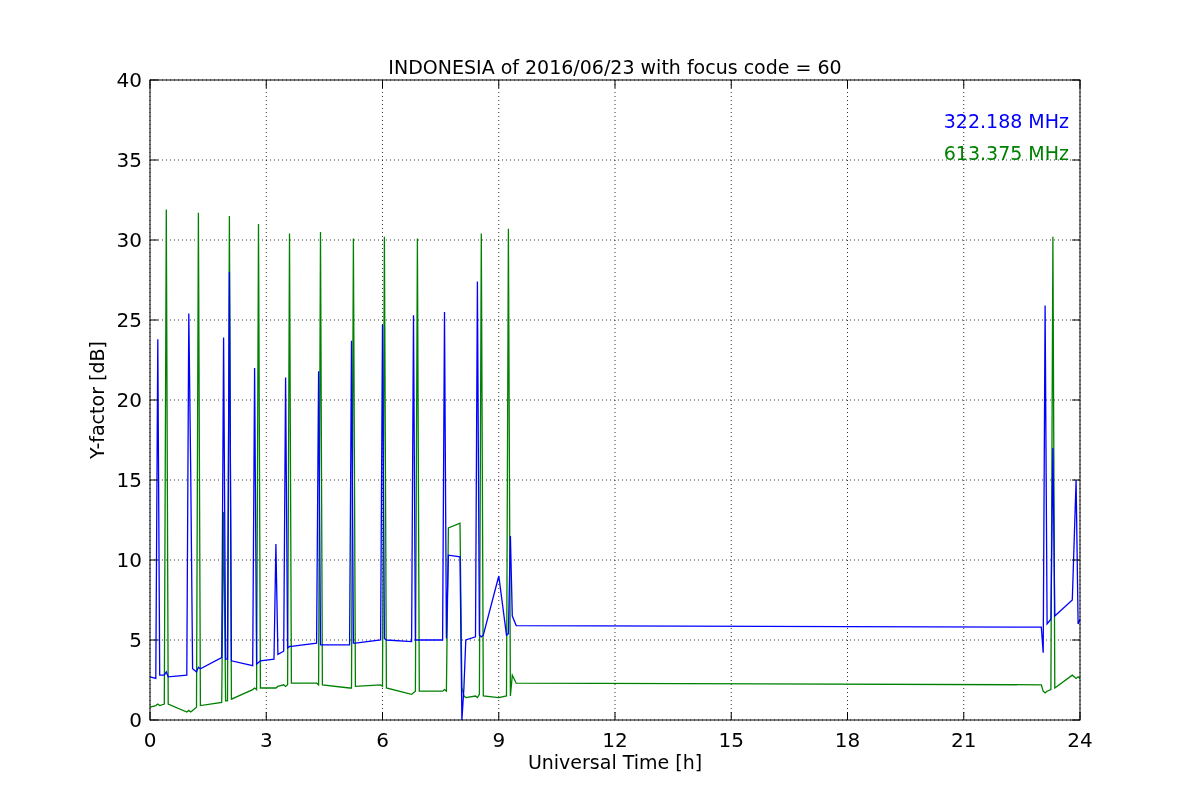 The width and height of the screenshot is (1200, 800). I want to click on tick-label: 40, so click(129, 80).